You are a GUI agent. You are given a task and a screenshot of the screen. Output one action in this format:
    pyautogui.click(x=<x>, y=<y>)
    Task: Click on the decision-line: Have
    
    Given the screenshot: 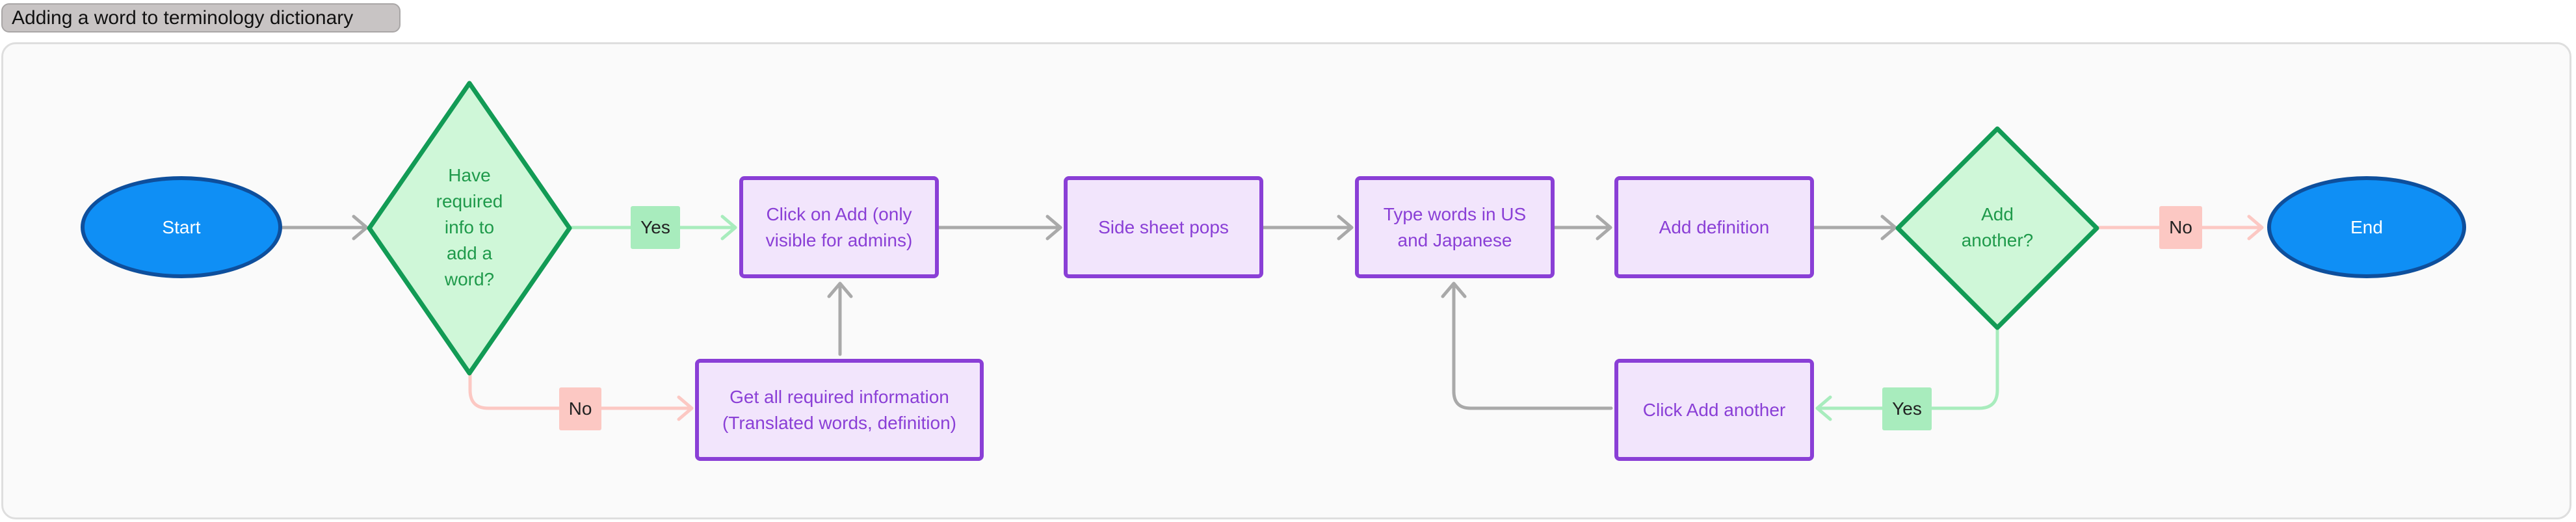 What is the action you would take?
    pyautogui.click(x=469, y=175)
    